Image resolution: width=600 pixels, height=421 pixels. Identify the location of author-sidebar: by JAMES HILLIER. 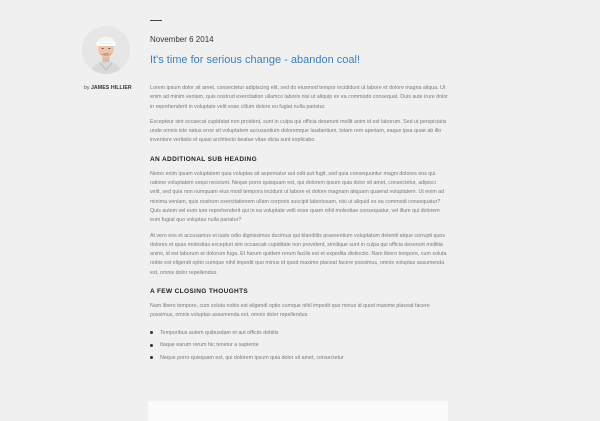
(106, 58).